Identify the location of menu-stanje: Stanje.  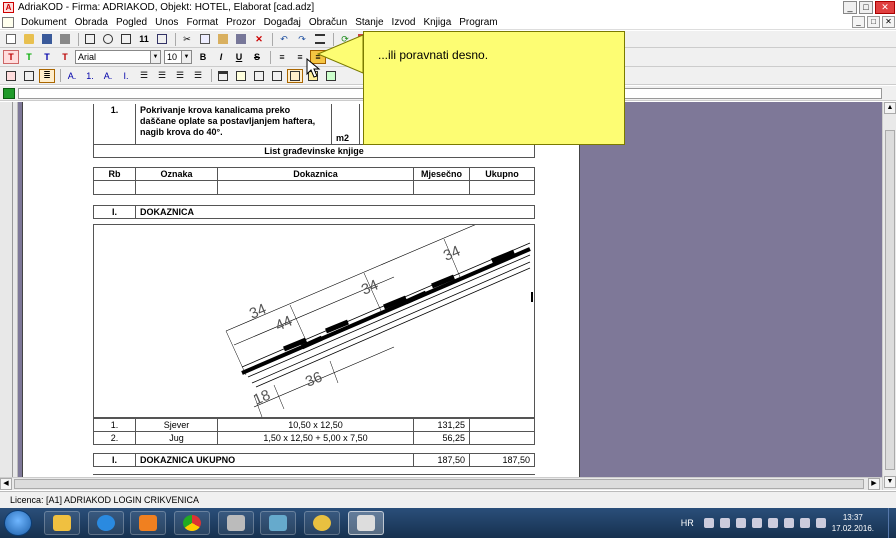
(370, 22).